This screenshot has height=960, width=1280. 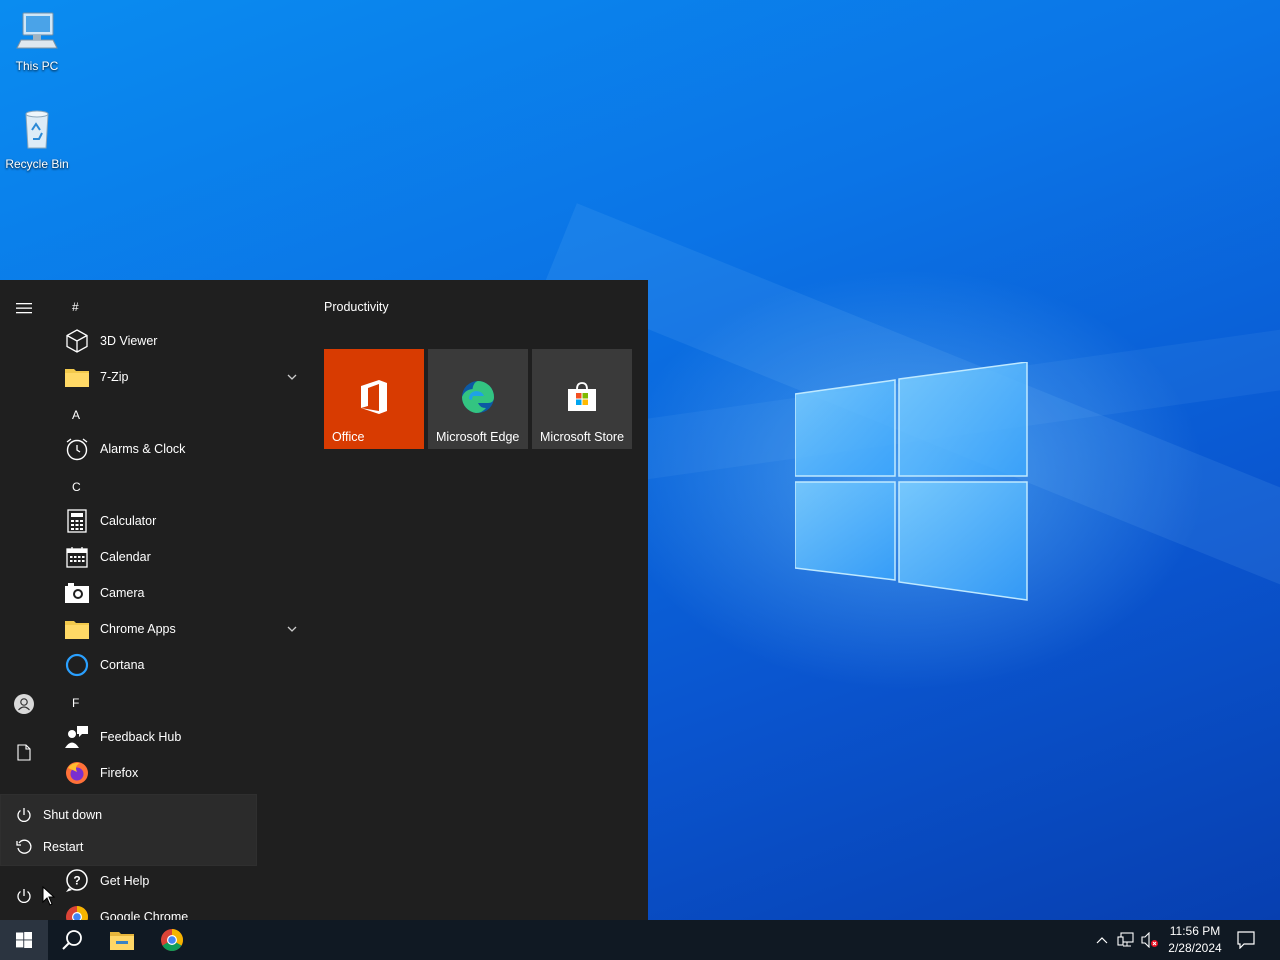 I want to click on search-button, so click(x=72, y=940).